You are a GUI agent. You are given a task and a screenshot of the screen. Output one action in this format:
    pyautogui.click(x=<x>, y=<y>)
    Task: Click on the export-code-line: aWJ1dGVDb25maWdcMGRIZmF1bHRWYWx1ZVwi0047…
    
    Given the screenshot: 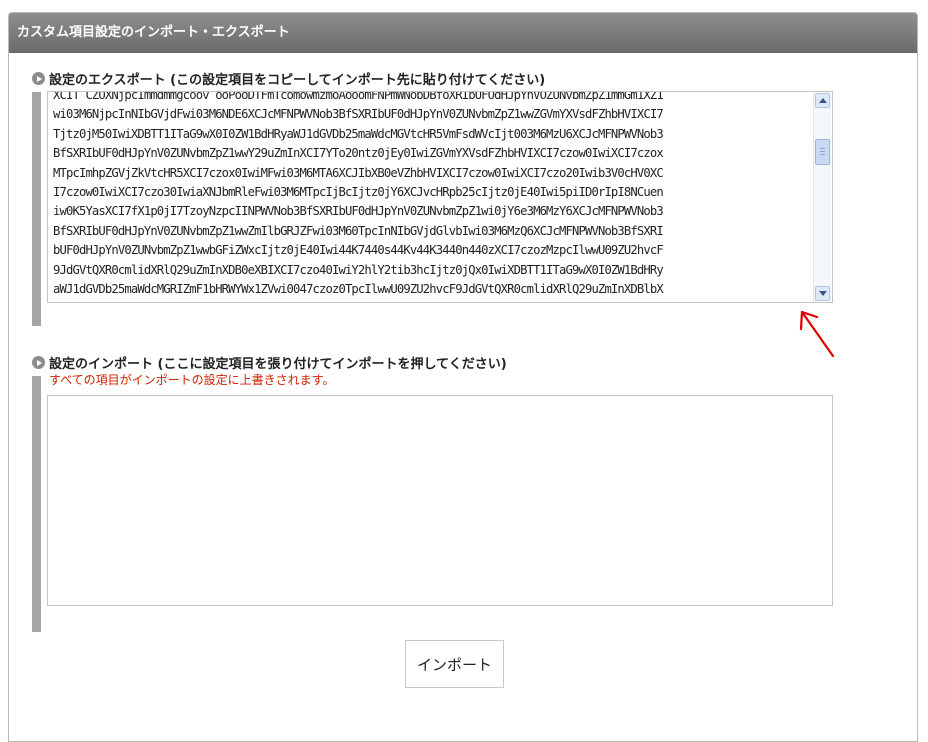 What is the action you would take?
    pyautogui.click(x=358, y=289)
    